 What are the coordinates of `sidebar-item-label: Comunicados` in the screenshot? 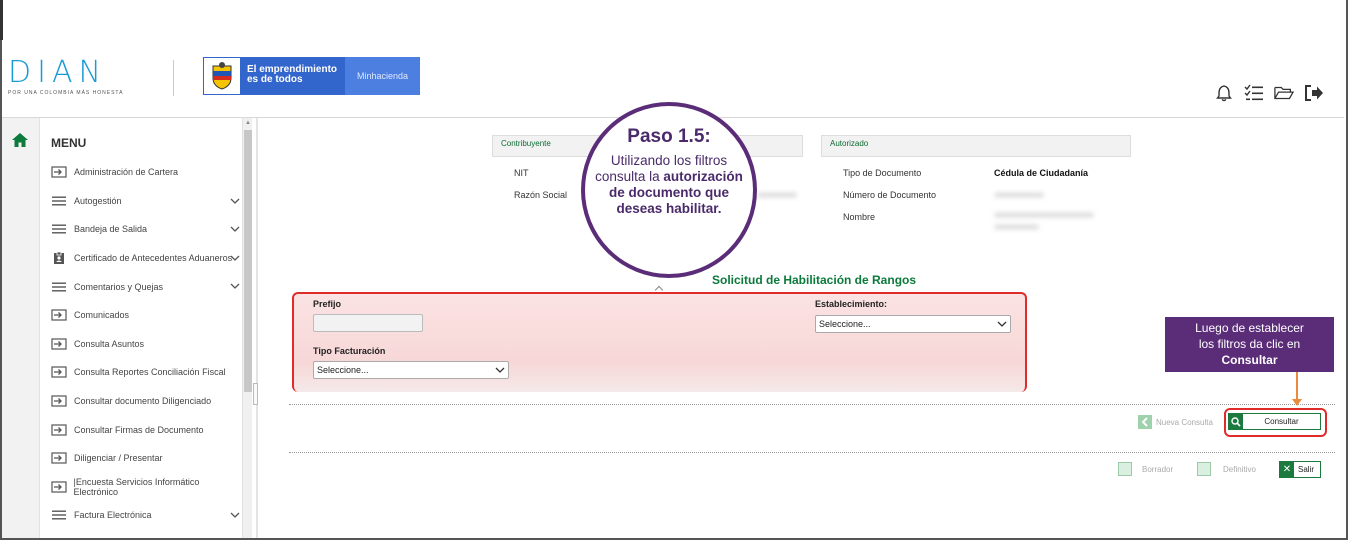 It's located at (102, 315).